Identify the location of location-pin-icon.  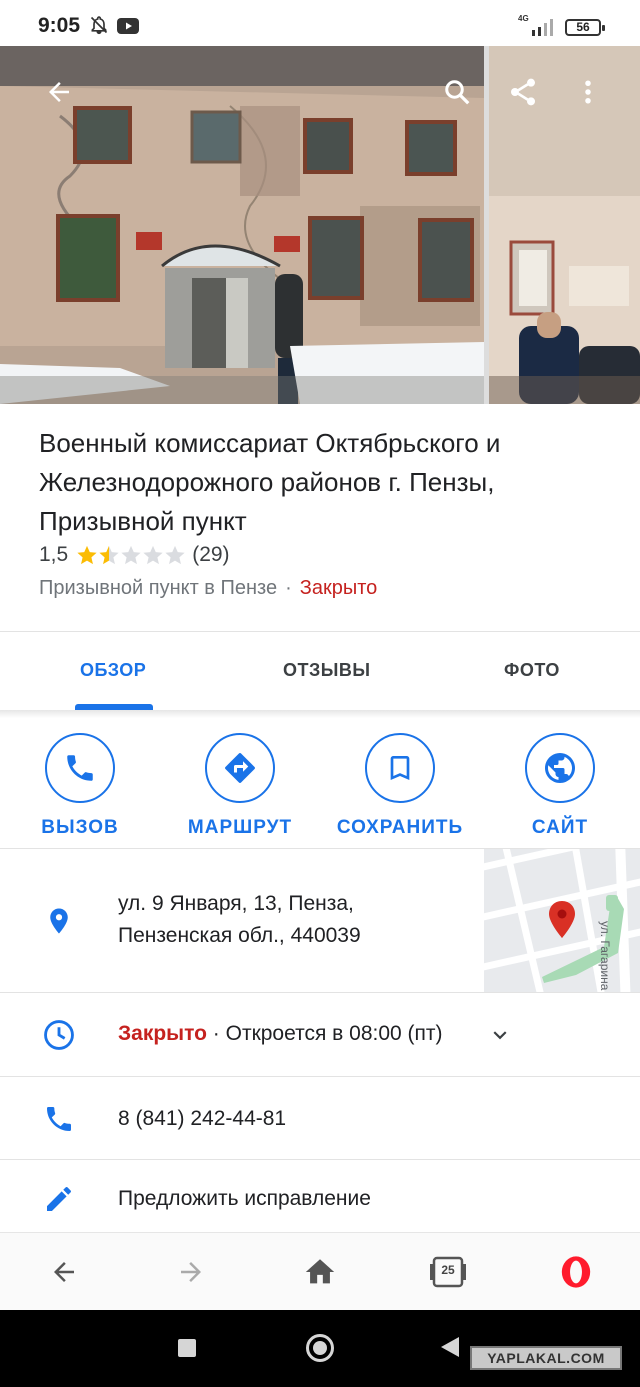
(59, 921).